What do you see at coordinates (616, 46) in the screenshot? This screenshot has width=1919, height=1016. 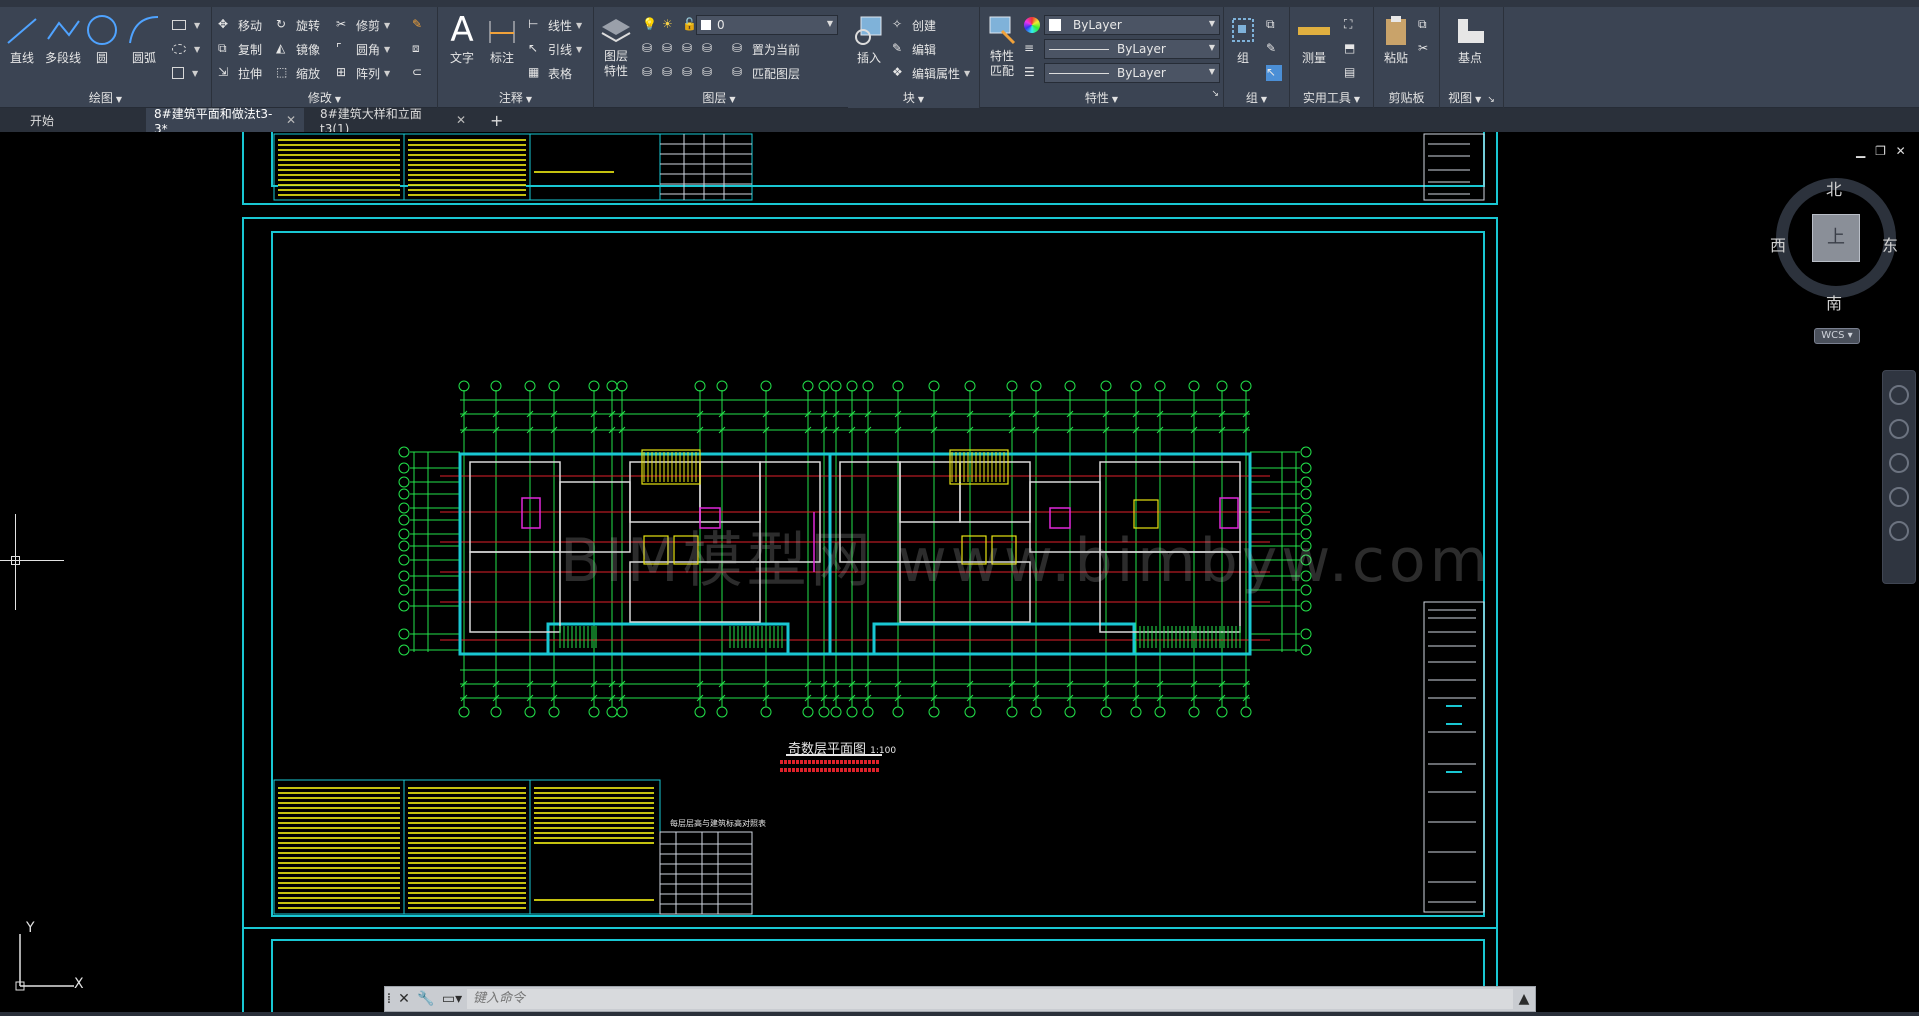 I see `layer-properties-tool: 图层 特性` at bounding box center [616, 46].